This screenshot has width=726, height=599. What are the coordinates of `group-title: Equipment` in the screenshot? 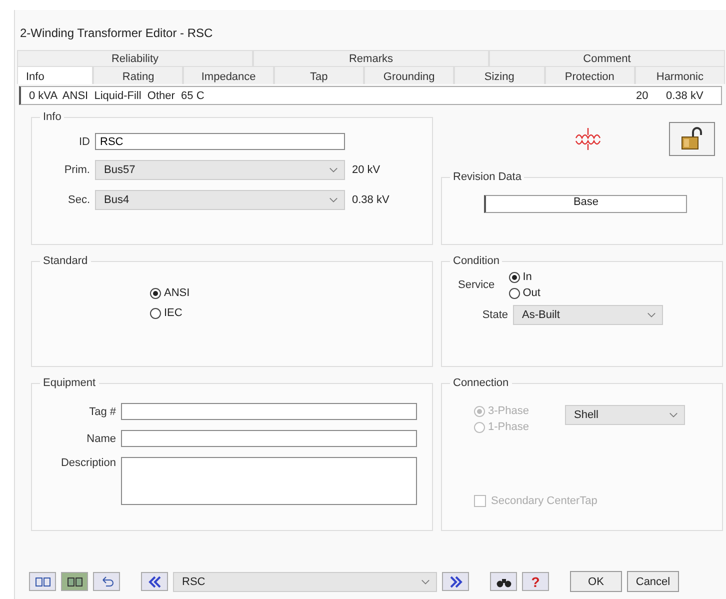 It's located at (69, 383).